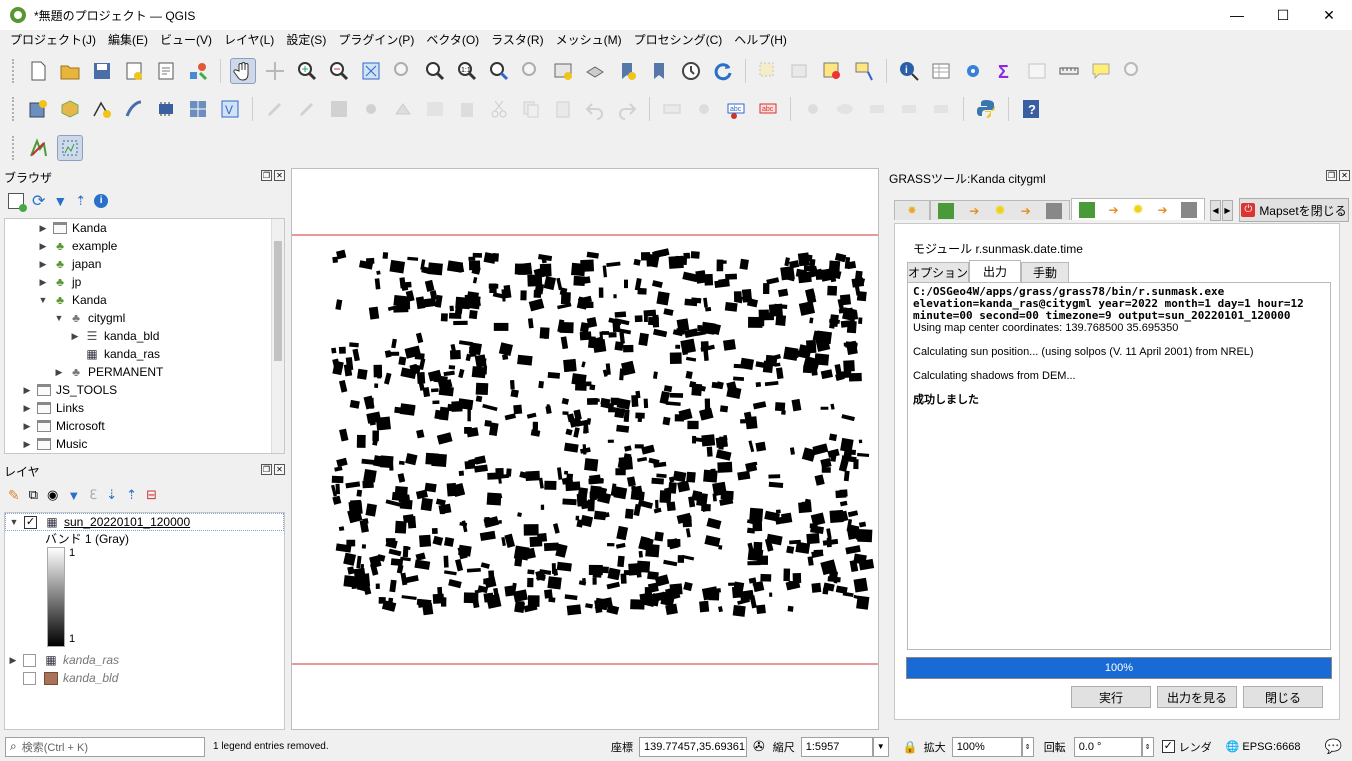 The width and height of the screenshot is (1352, 761). I want to click on pin-labels-icon, so click(813, 109).